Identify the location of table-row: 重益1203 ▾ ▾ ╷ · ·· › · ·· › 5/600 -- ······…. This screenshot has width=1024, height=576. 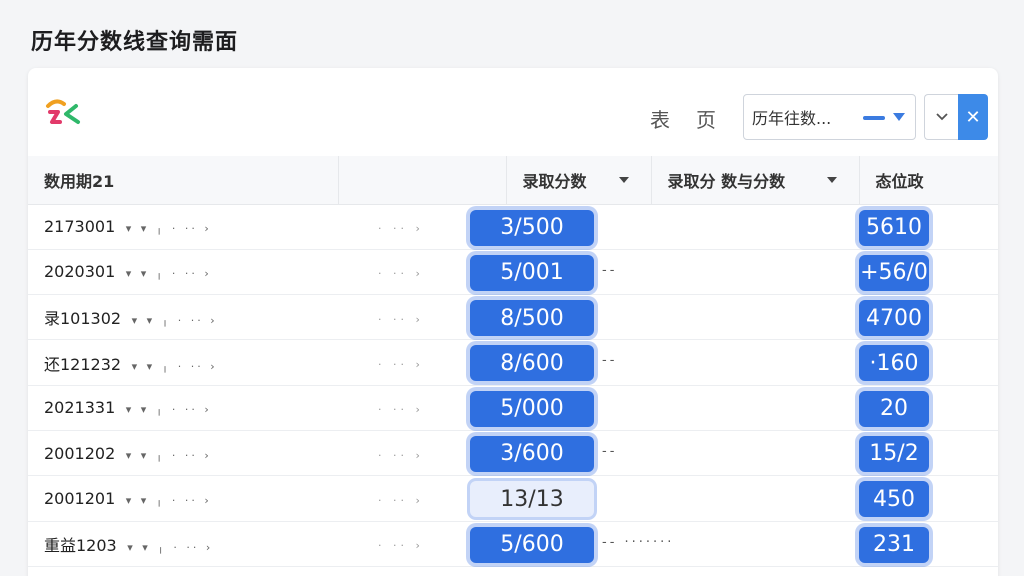
(513, 544).